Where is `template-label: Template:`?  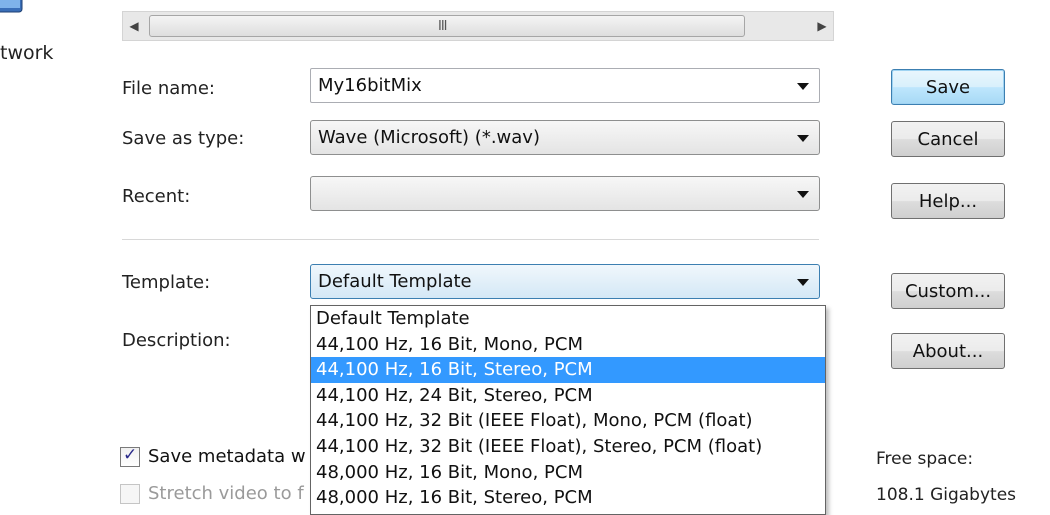 template-label: Template: is located at coordinates (166, 282).